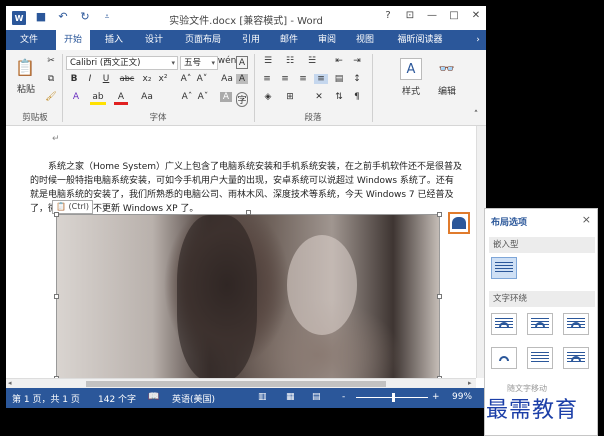 The width and height of the screenshot is (604, 436). I want to click on language: 英语(美国), so click(193, 398).